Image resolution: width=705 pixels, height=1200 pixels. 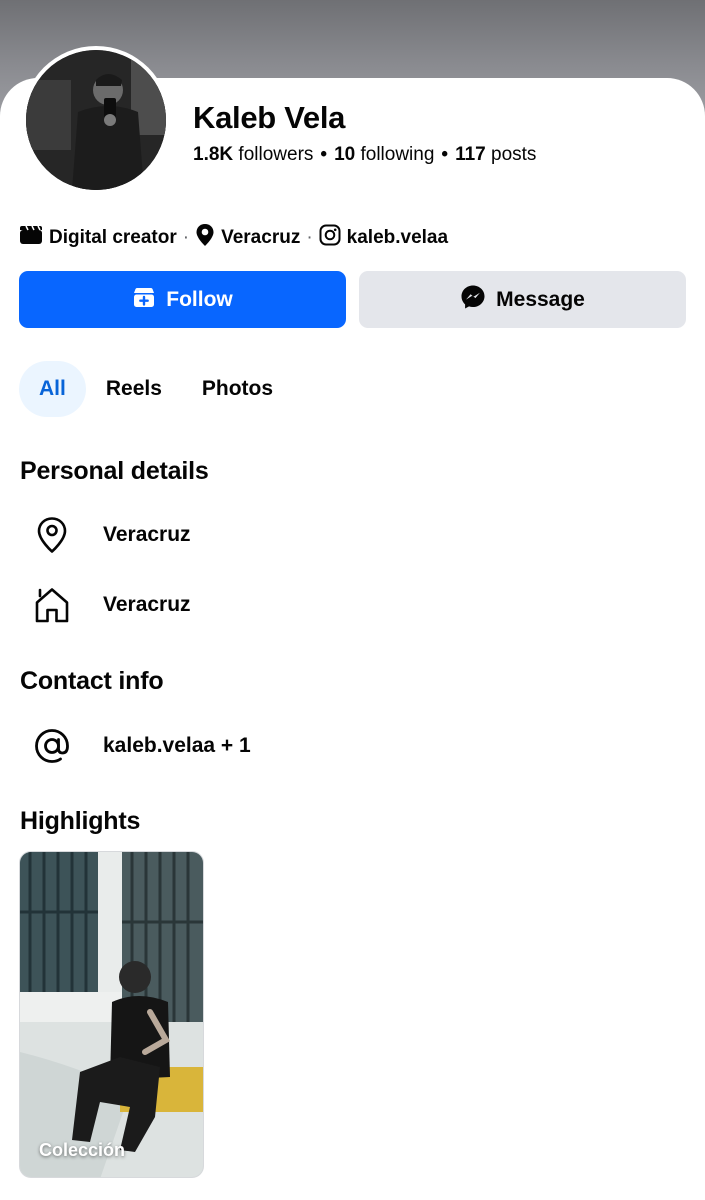 I want to click on avatar-photo, so click(x=96, y=120).